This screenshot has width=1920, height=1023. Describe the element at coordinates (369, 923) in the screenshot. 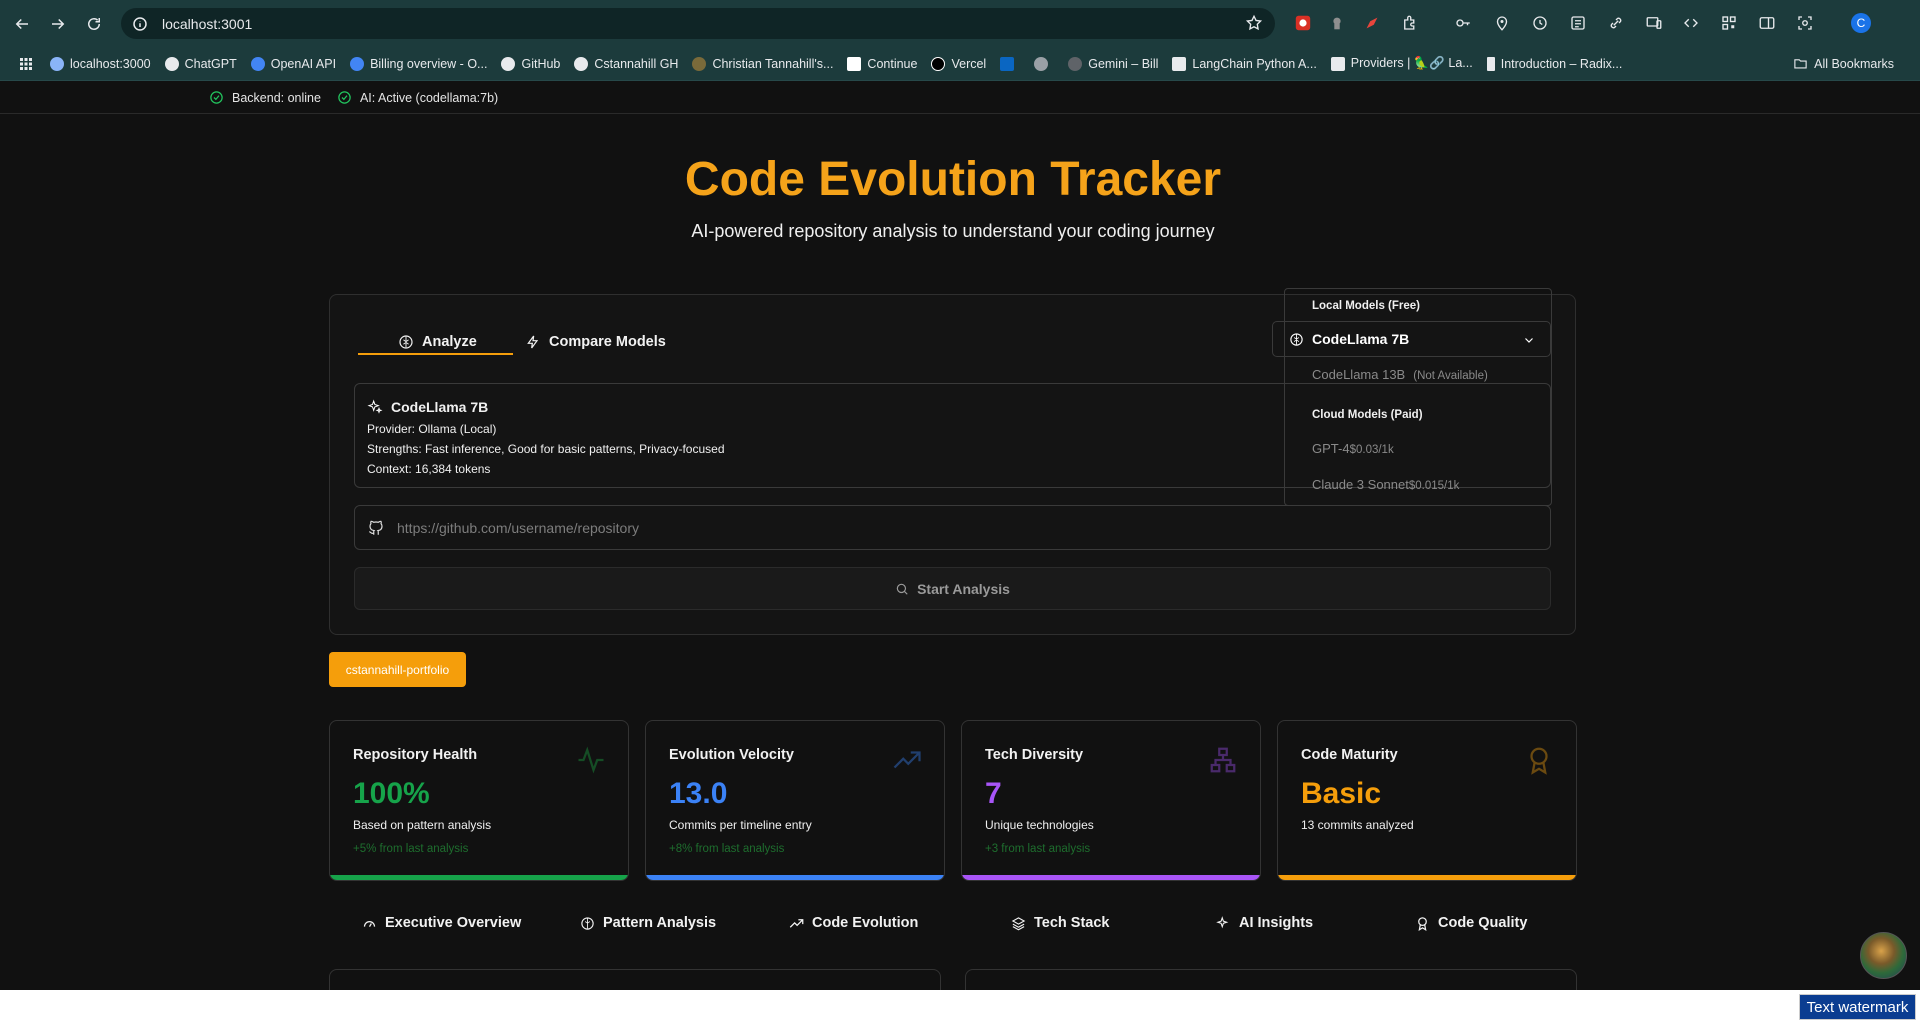

I see `gauge-icon` at that location.